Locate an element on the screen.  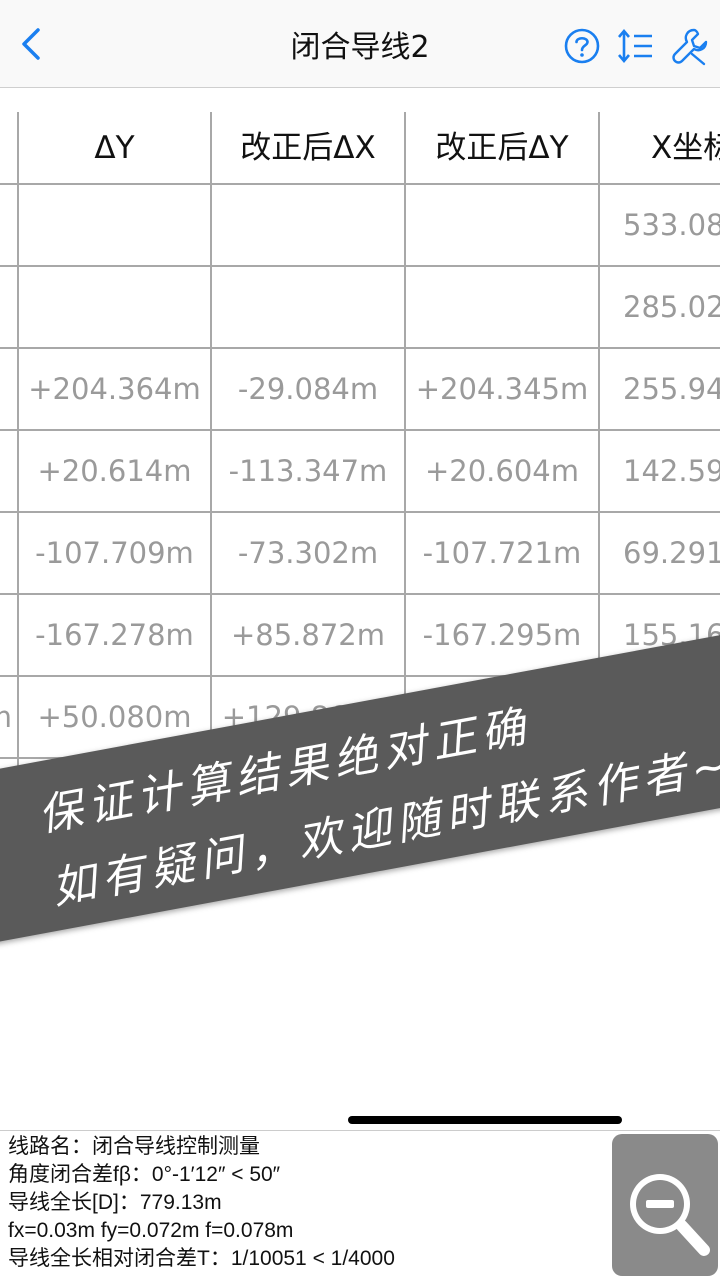
help-circle-icon is located at coordinates (582, 46).